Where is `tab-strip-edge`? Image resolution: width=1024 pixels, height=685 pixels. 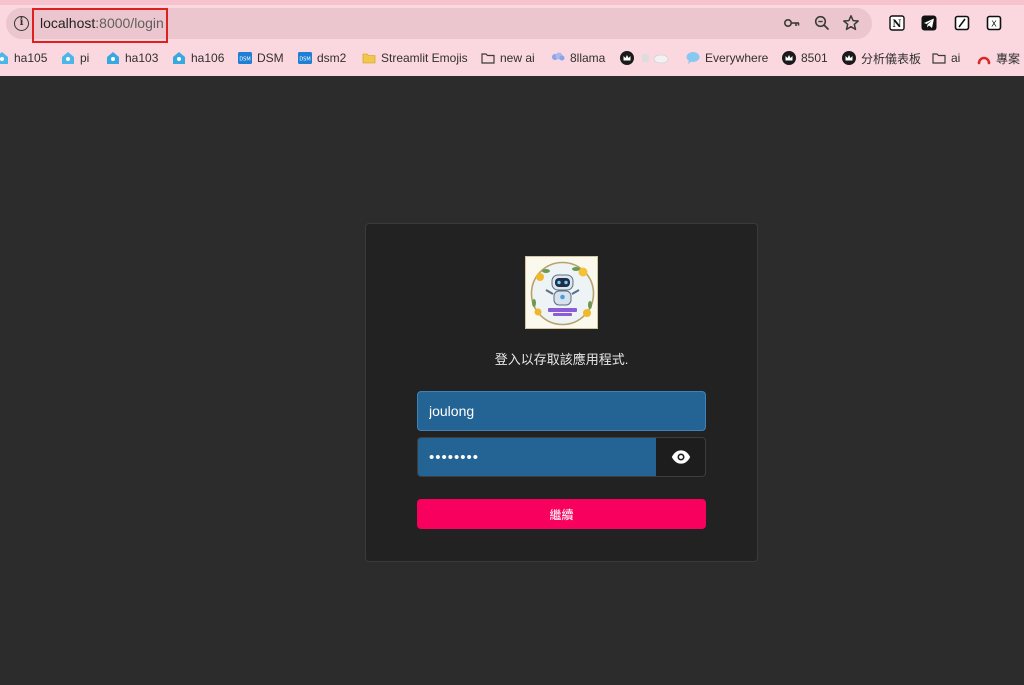 tab-strip-edge is located at coordinates (512, 2).